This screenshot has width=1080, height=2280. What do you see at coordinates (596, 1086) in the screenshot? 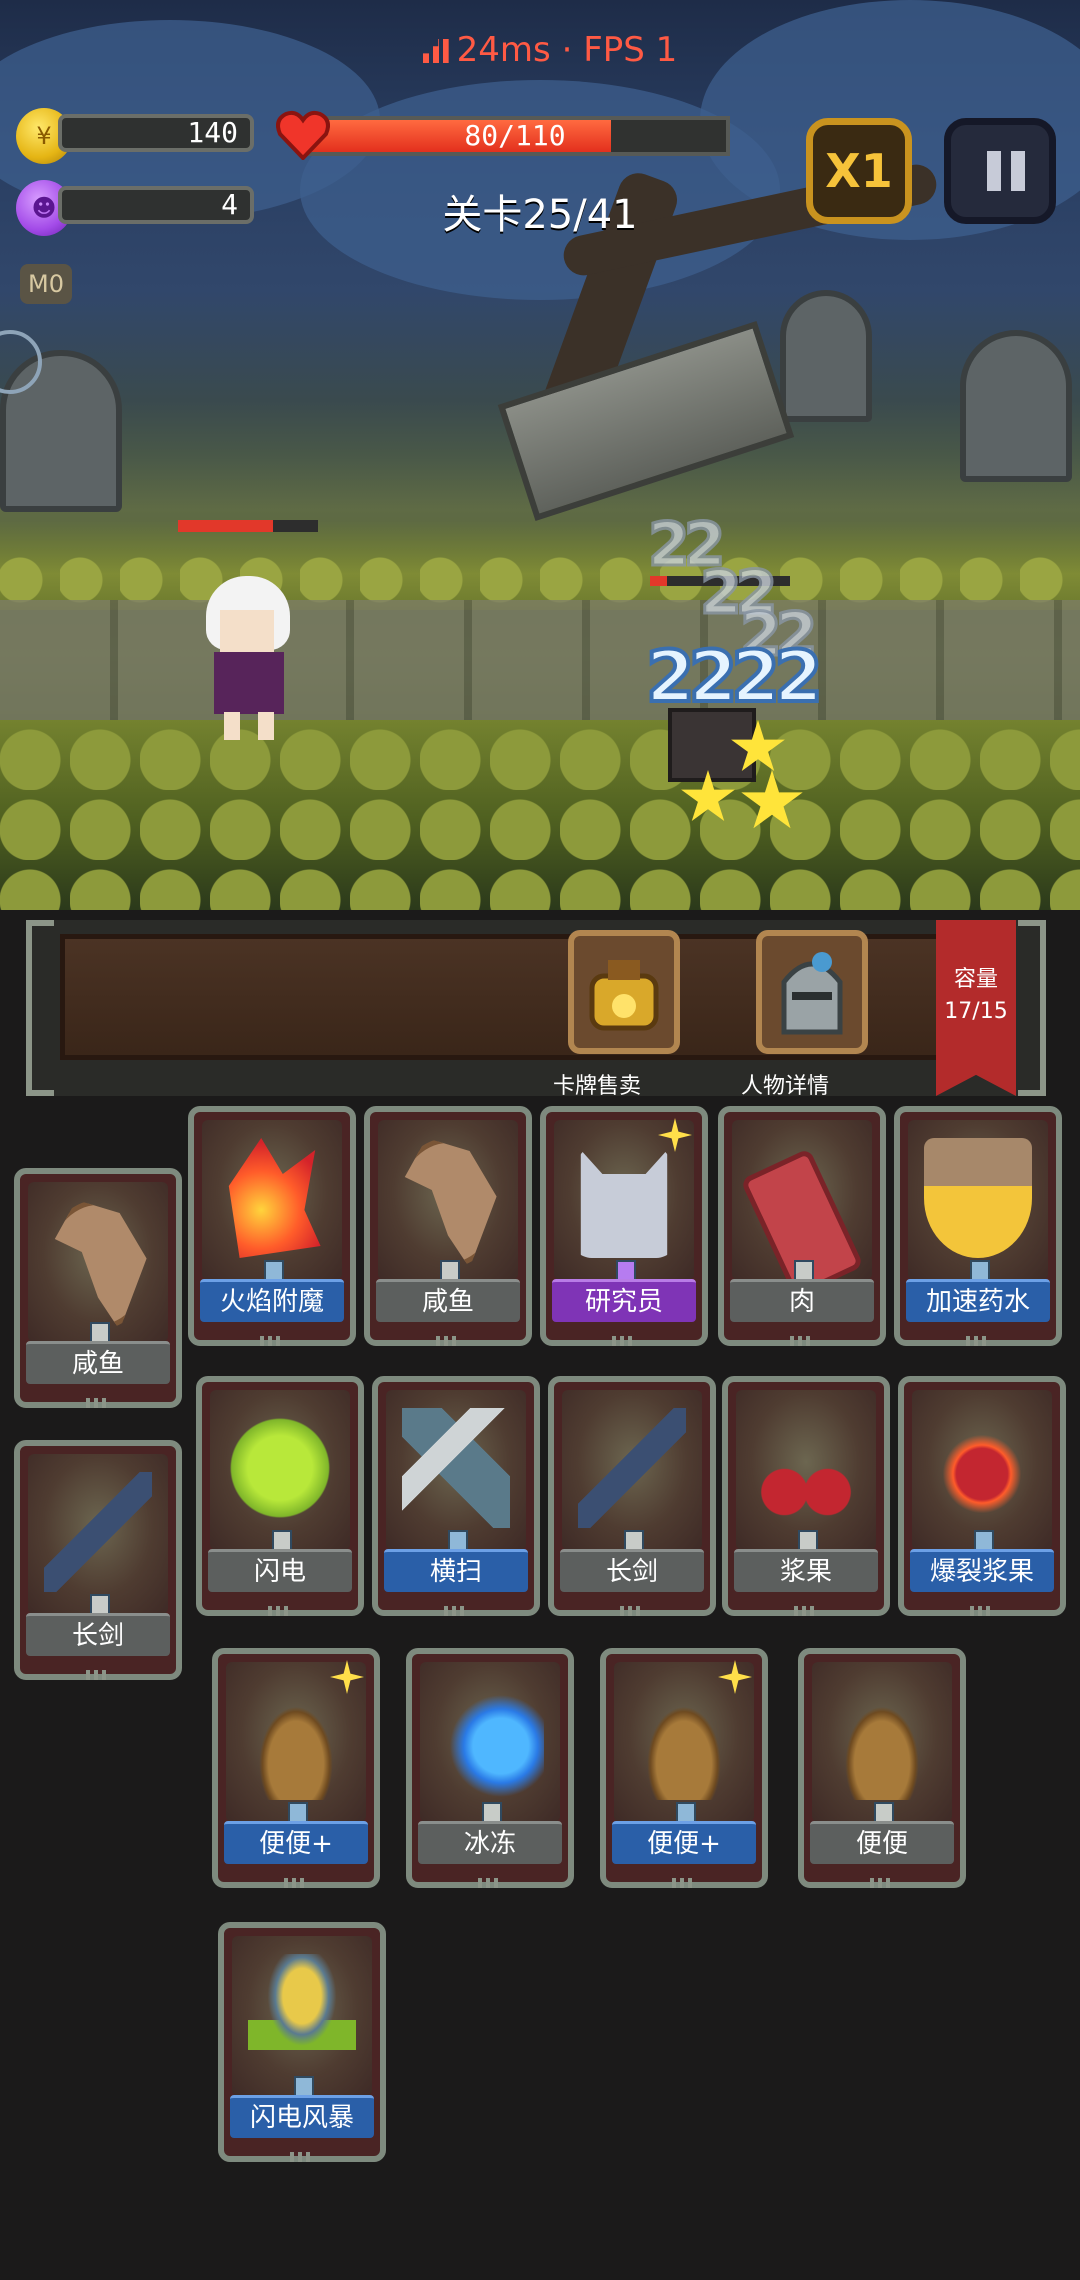
I see `card-sell-label: 卡牌售卖` at bounding box center [596, 1086].